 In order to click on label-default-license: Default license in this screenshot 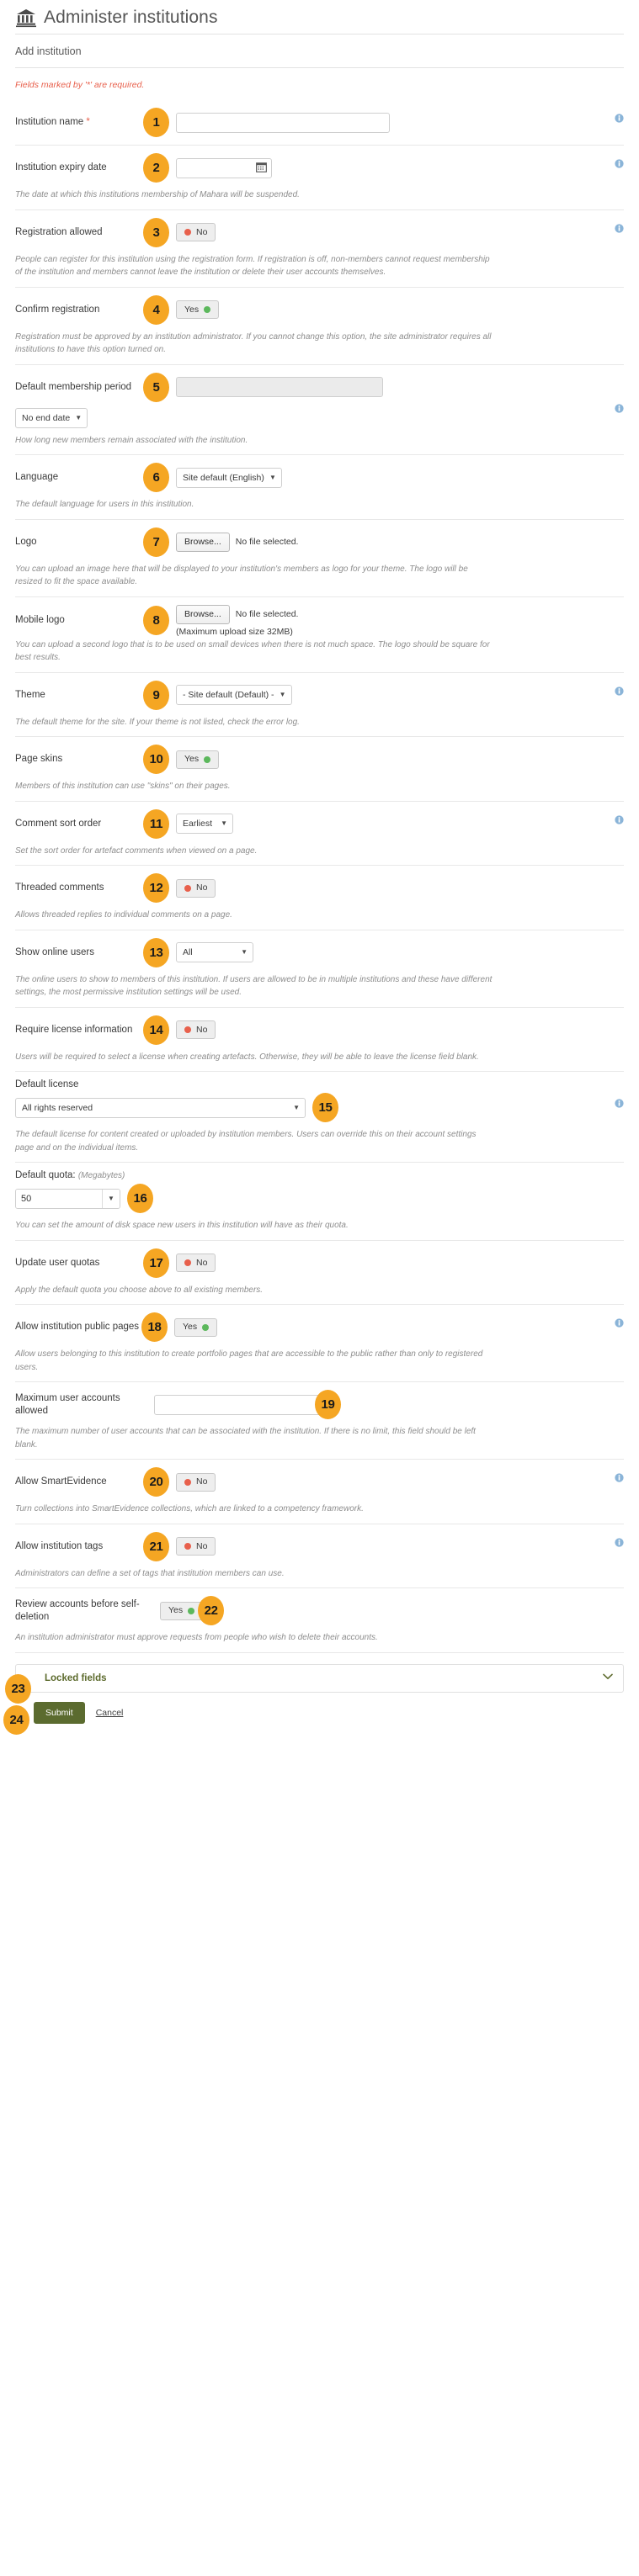, I will do `click(47, 1084)`.